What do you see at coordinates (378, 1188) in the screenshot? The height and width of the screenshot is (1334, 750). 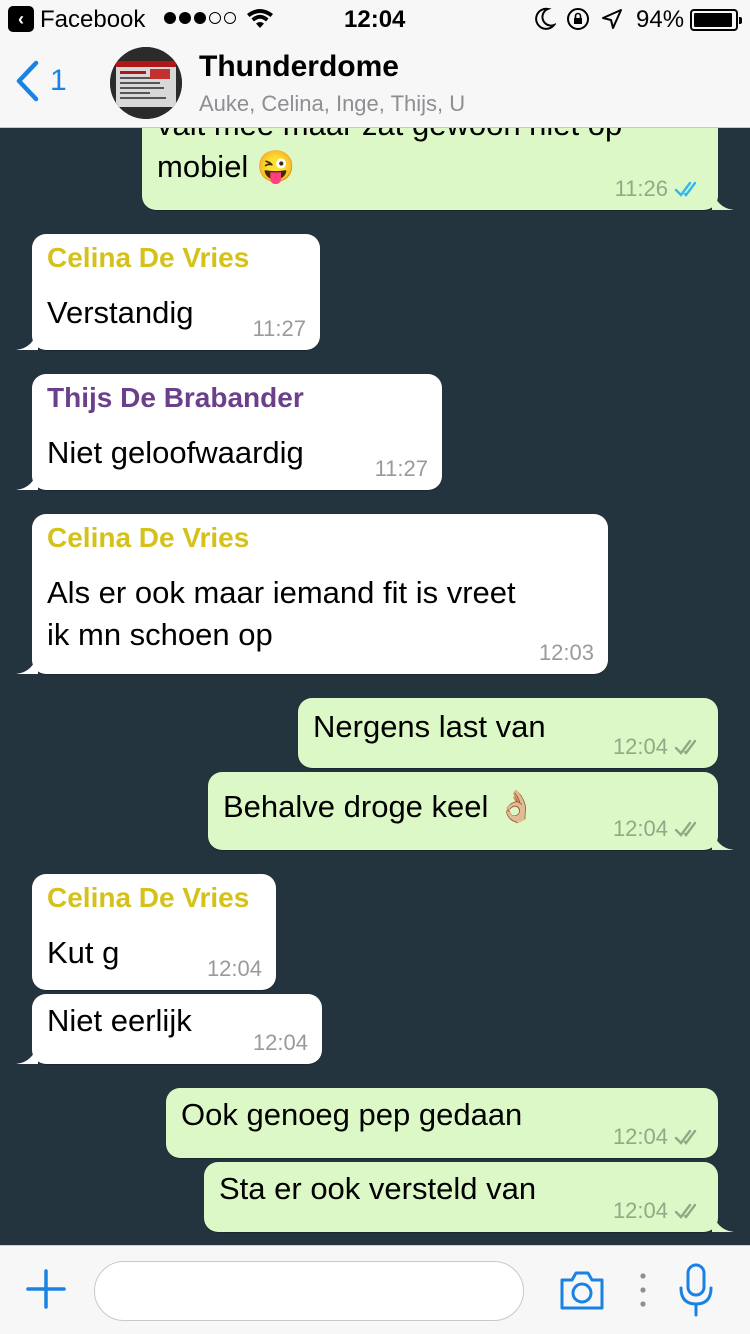 I see `message-text: Sta er ook versteld van` at bounding box center [378, 1188].